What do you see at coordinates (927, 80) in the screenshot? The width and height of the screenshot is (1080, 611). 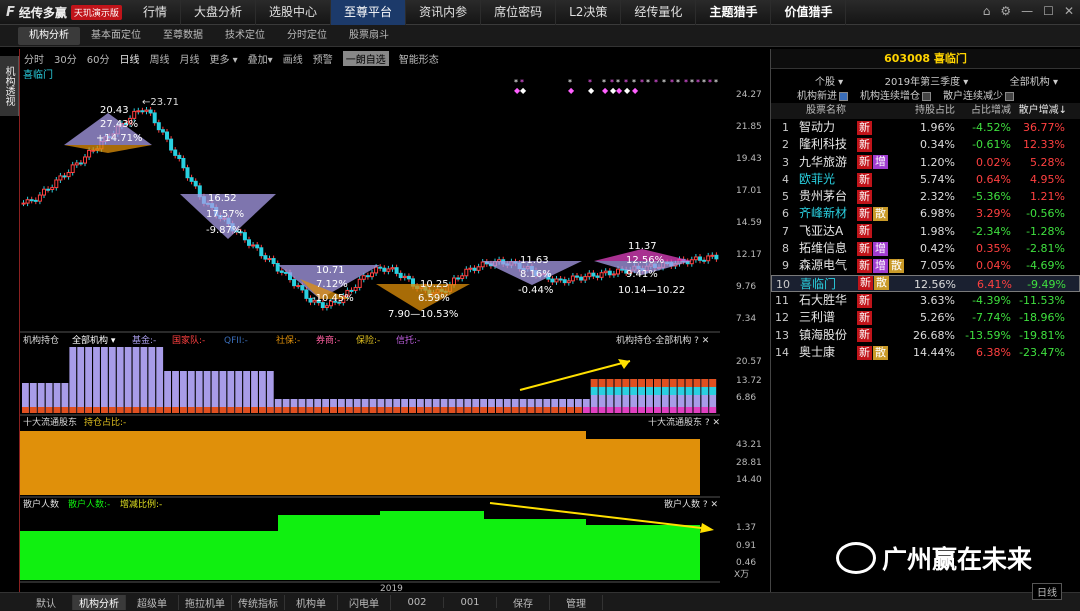 I see `filter-dropdown-1: 2019年第三季度 ▾` at bounding box center [927, 80].